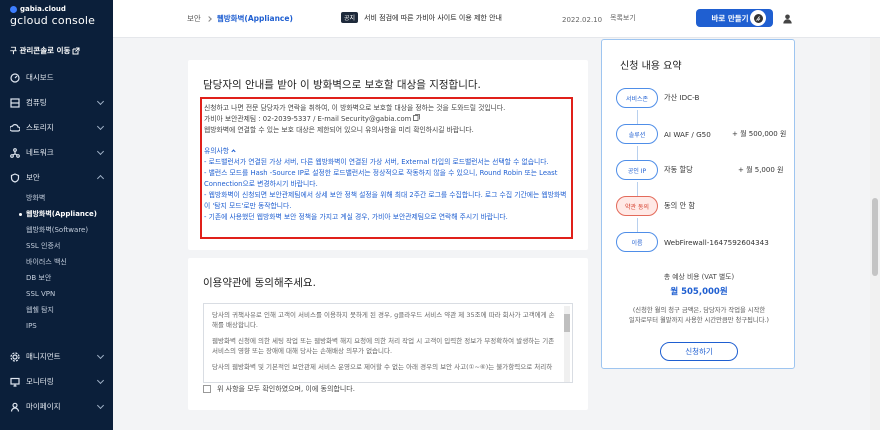  Describe the element at coordinates (15, 152) in the screenshot. I see `network-icon` at that location.